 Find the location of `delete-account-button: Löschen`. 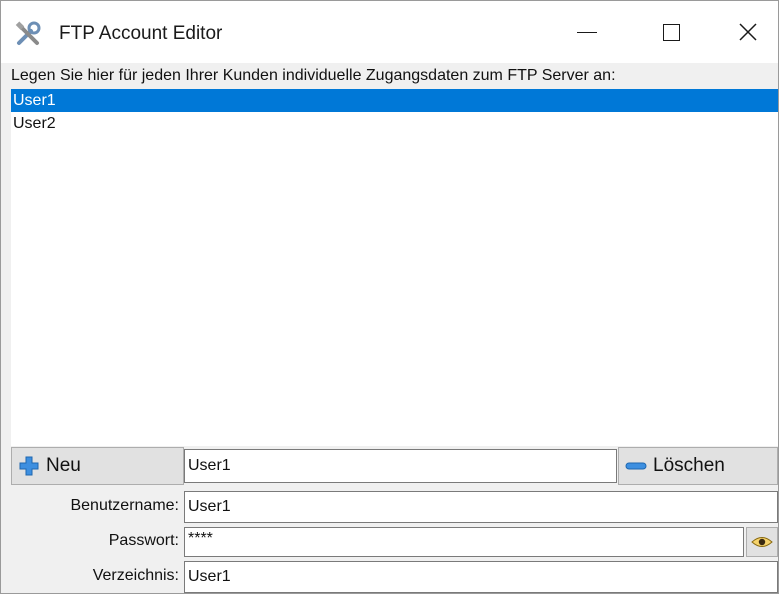

delete-account-button: Löschen is located at coordinates (698, 466).